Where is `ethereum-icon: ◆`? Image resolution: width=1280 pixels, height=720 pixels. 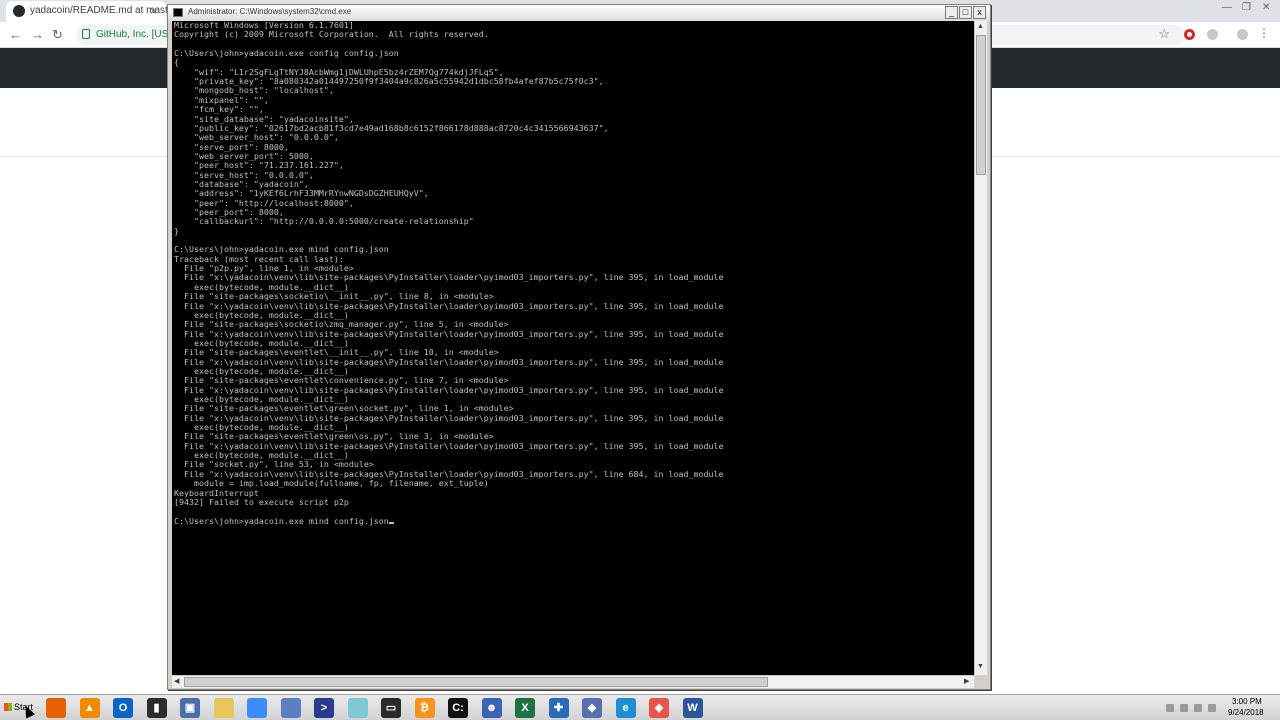
ethereum-icon: ◆ is located at coordinates (592, 708).